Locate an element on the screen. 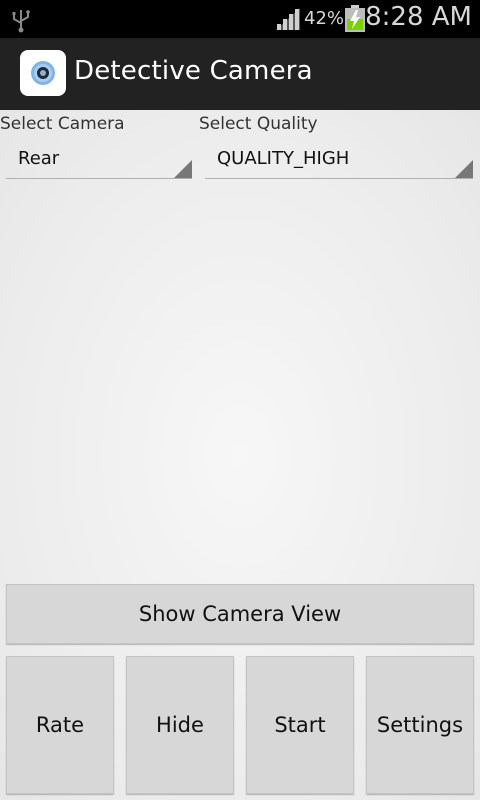 Image resolution: width=480 pixels, height=800 pixels. action-bar: Detective Camera is located at coordinates (240, 74).